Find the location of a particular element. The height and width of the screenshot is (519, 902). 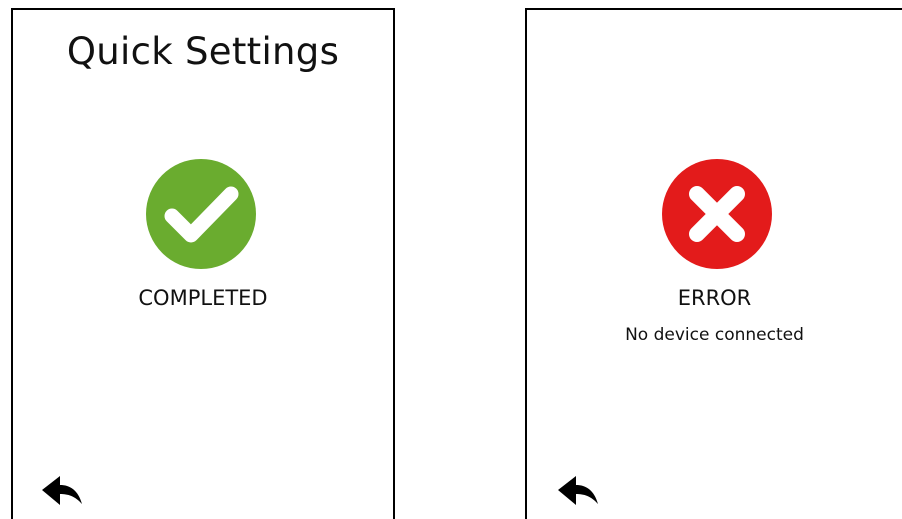

checkmark-circle-icon is located at coordinates (201, 214).